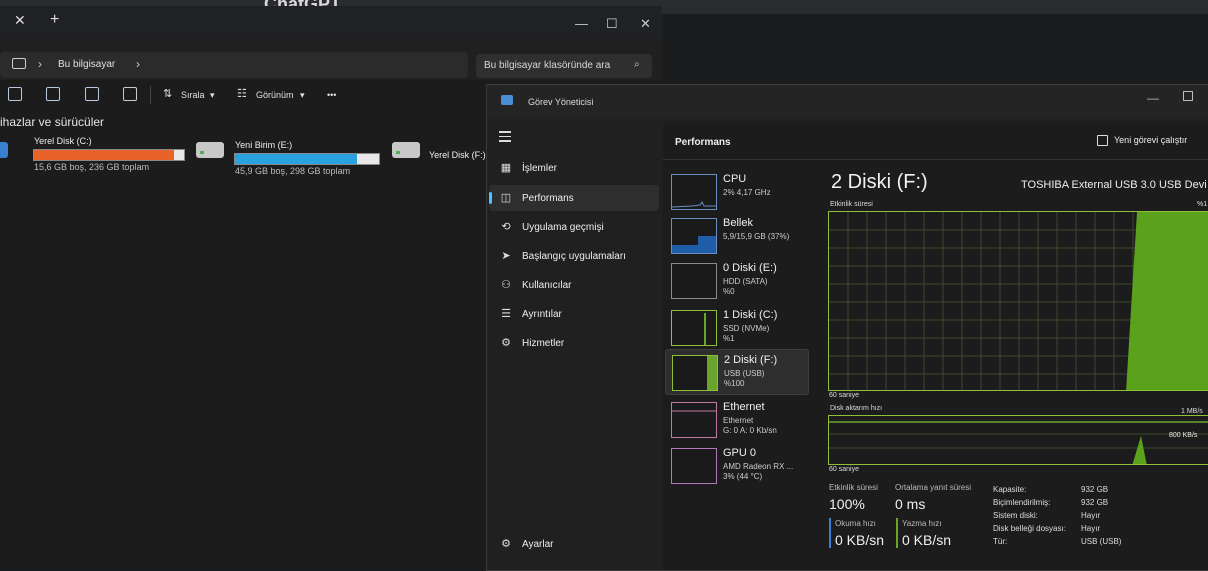  I want to click on resource-memory: Bellek 5,9/15,9 GB (37%), so click(736, 235).